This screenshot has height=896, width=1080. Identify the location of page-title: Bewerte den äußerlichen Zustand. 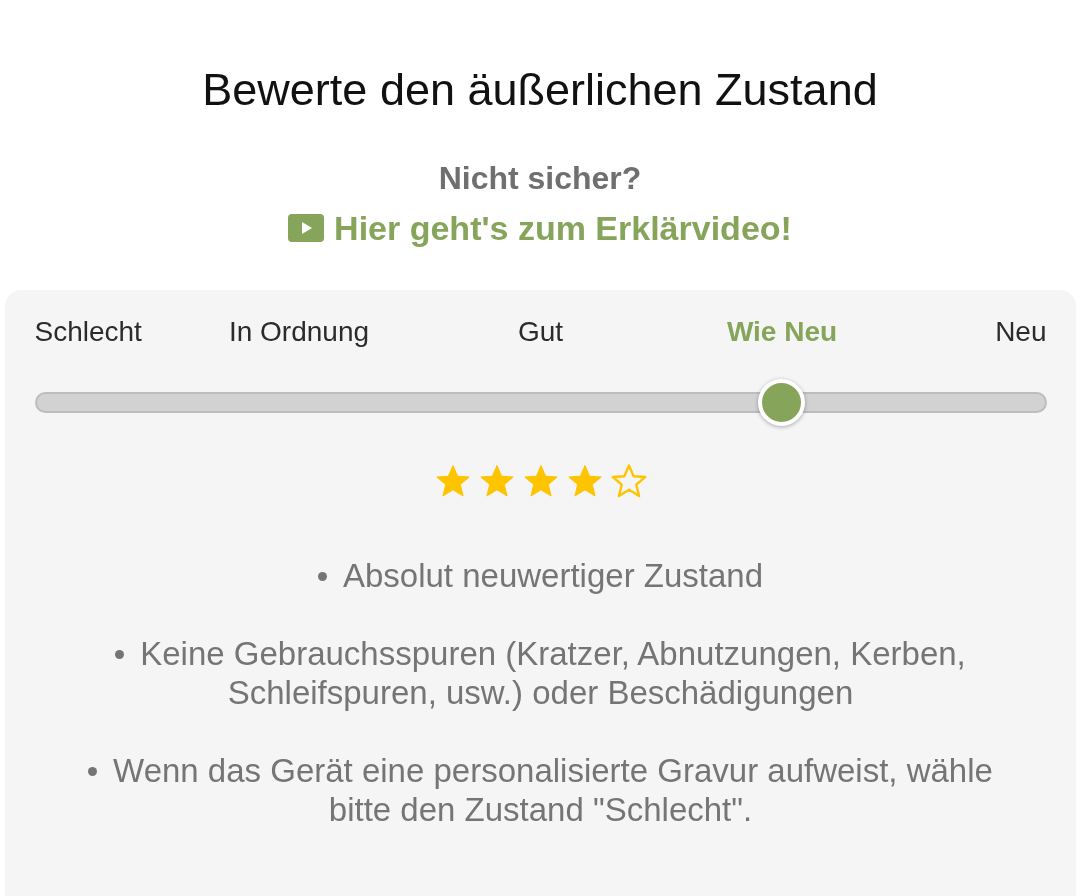
(540, 90).